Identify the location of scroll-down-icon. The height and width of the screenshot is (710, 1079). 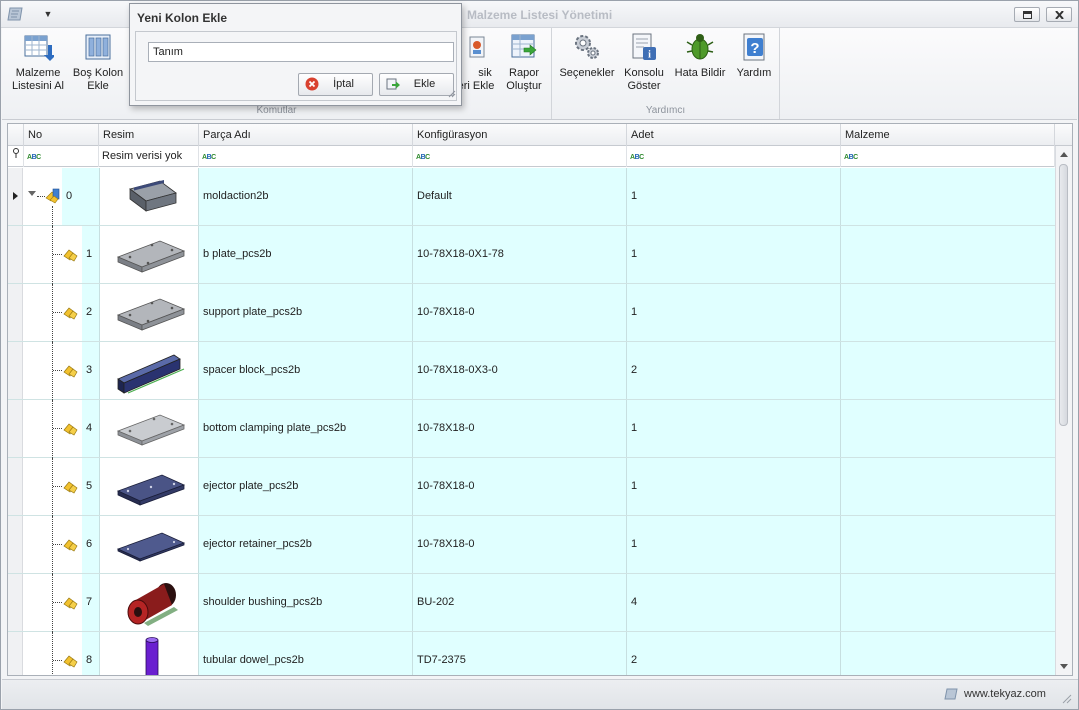
(1064, 666).